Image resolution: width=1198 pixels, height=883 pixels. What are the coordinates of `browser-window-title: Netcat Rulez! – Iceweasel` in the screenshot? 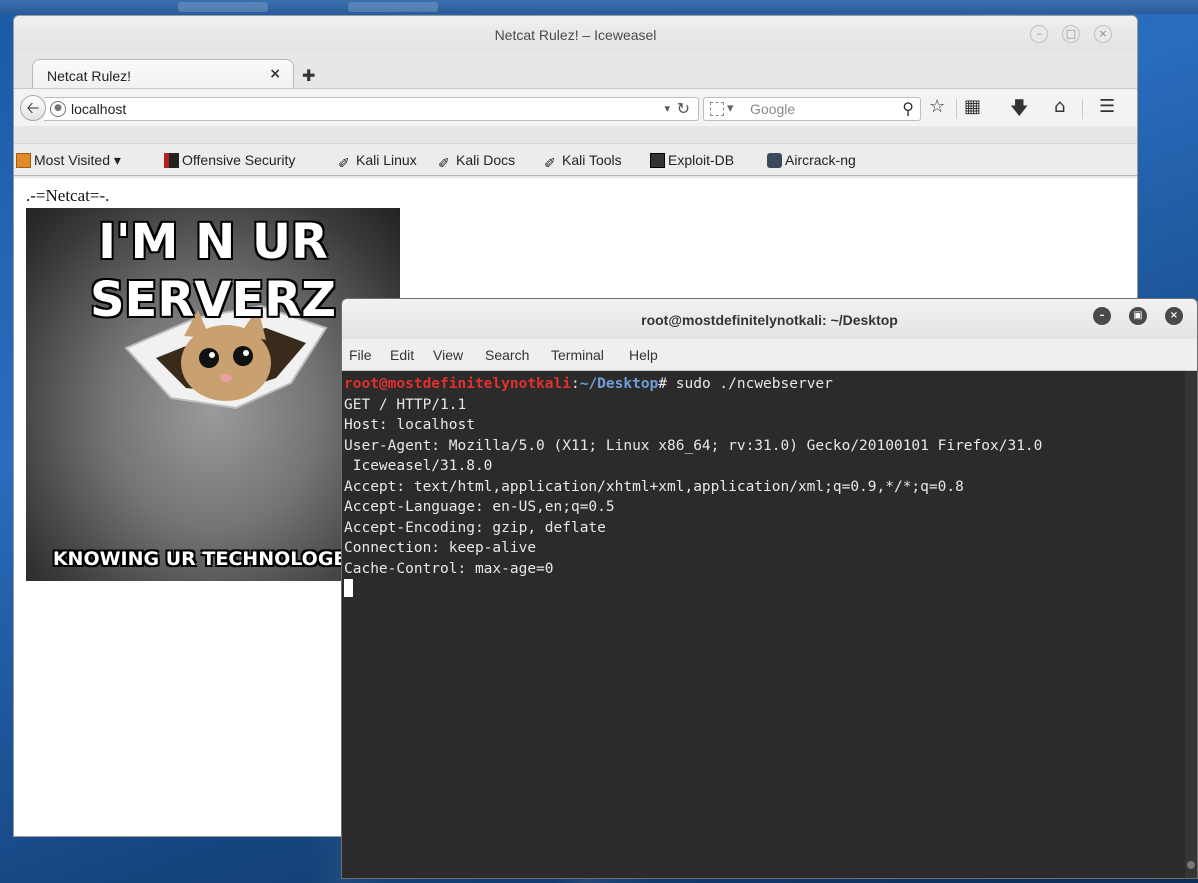 It's located at (575, 35).